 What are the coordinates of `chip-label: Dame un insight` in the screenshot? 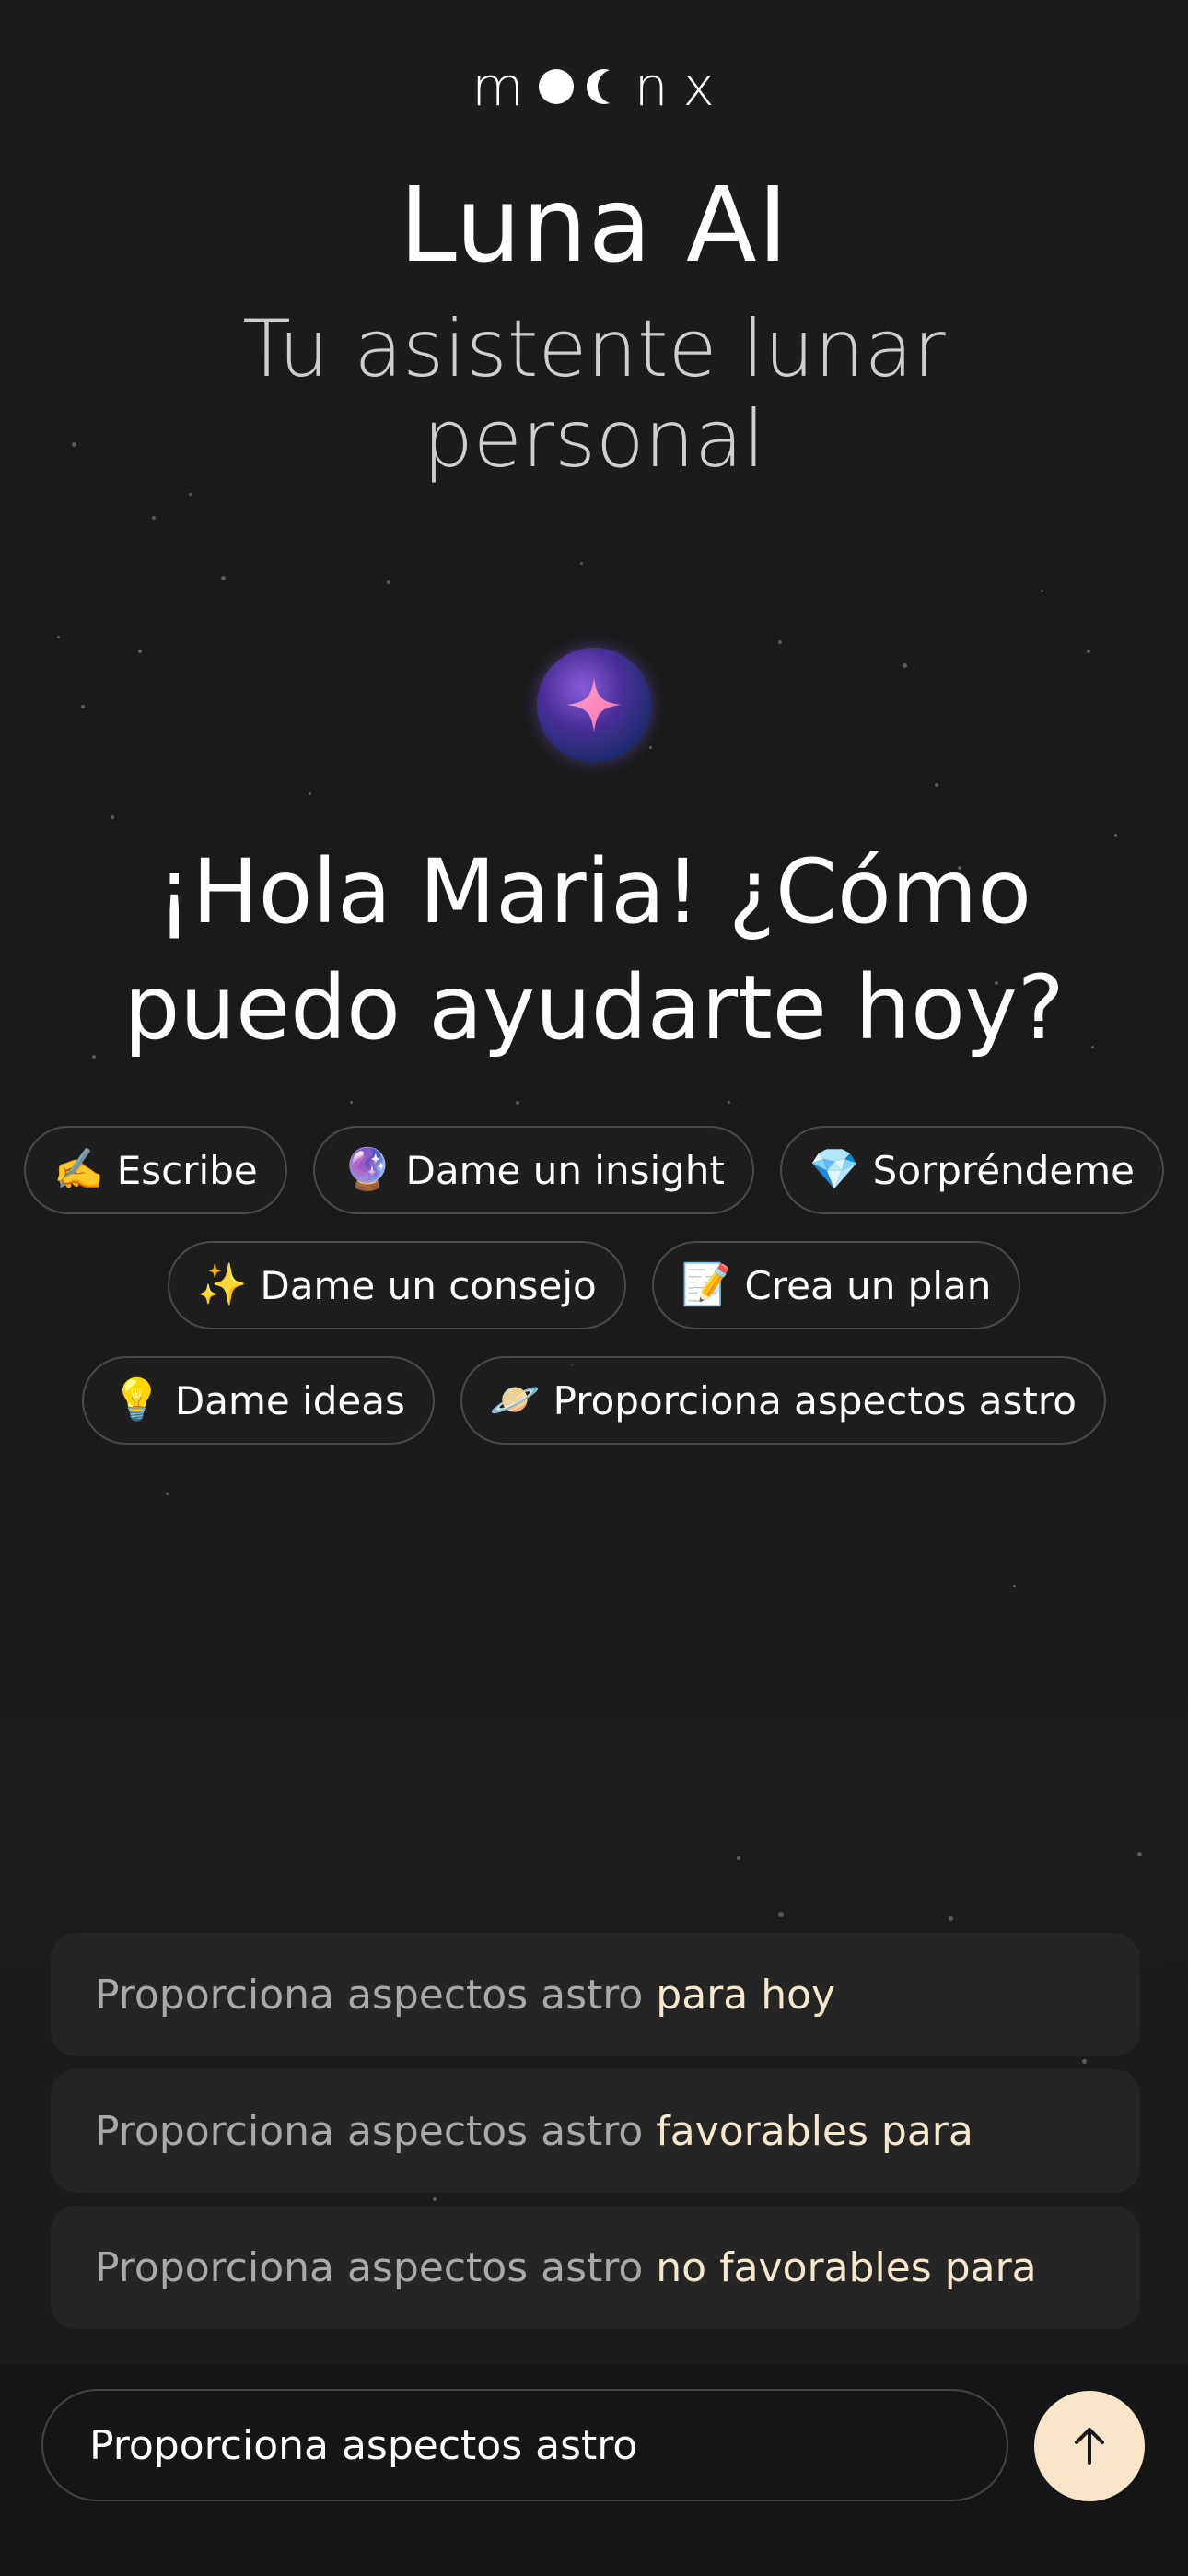 It's located at (565, 1170).